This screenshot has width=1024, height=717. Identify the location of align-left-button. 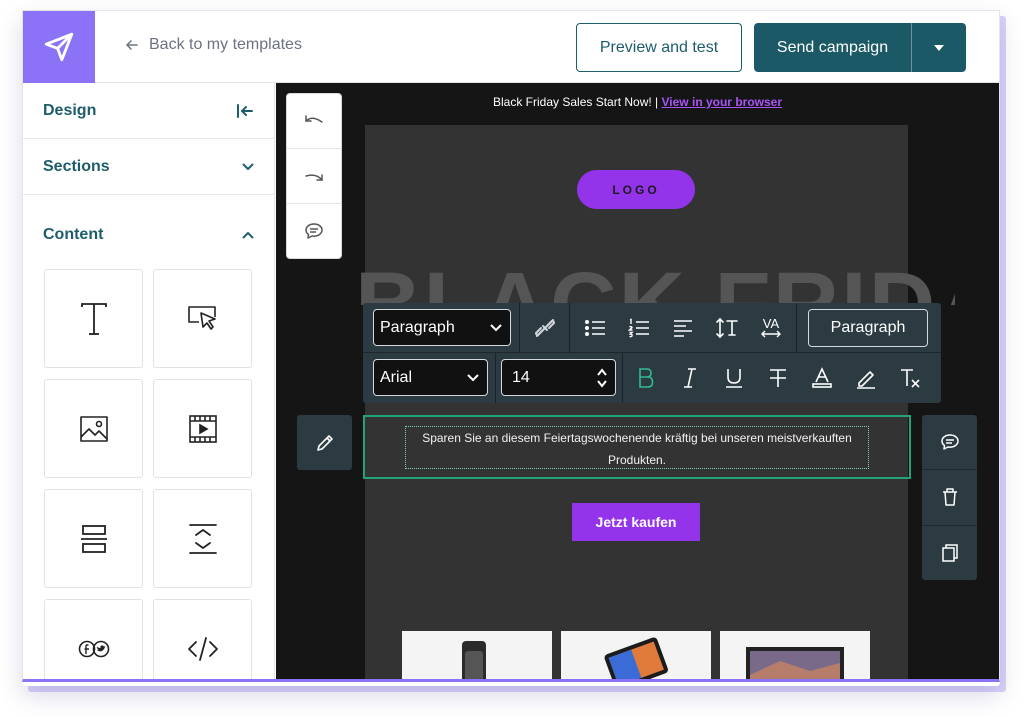
(683, 328).